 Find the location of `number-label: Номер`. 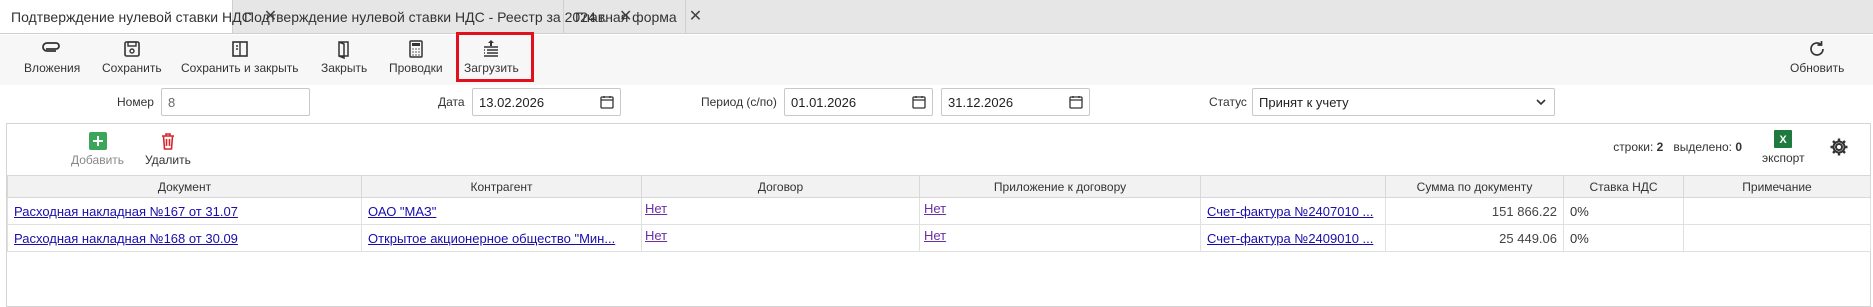

number-label: Номер is located at coordinates (135, 102).